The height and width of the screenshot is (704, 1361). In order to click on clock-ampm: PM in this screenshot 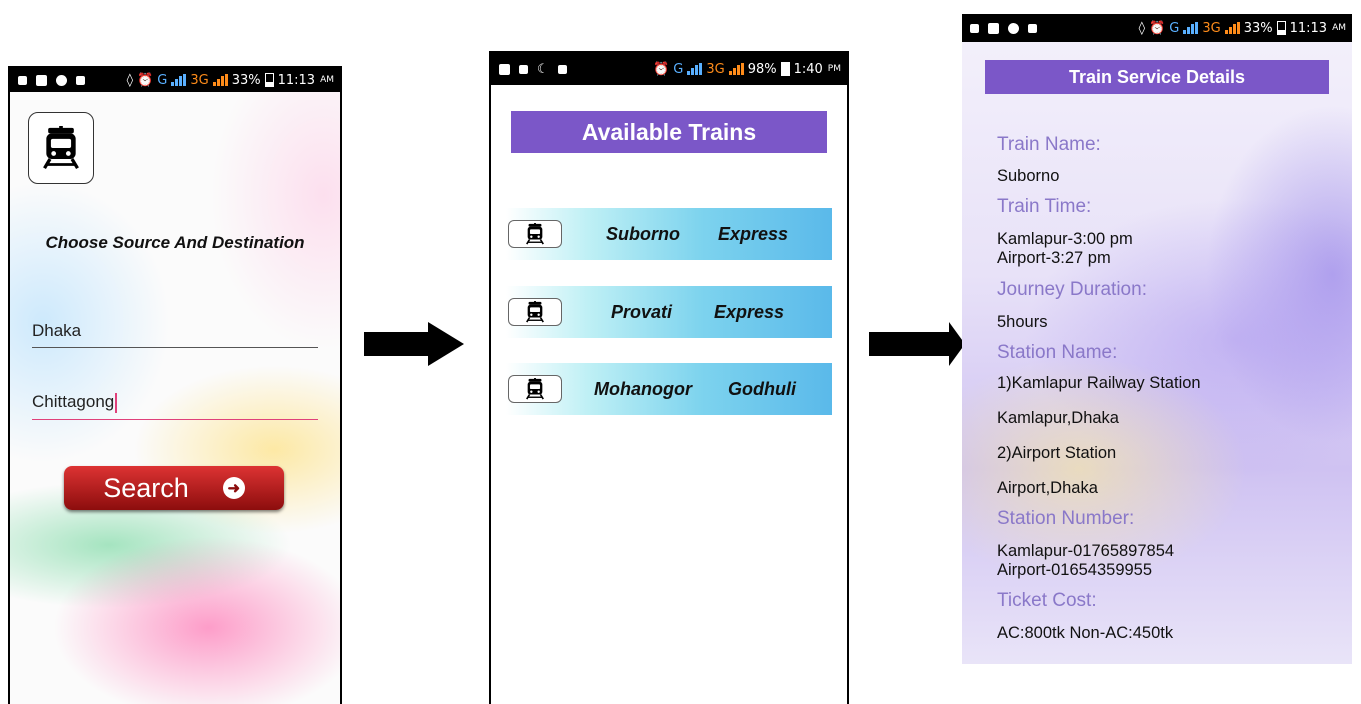, I will do `click(834, 69)`.